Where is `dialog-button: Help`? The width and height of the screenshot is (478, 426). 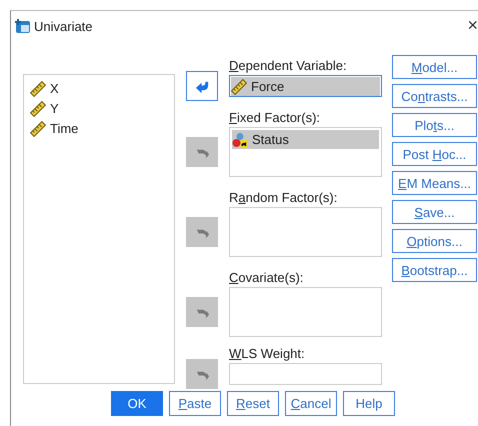 dialog-button: Help is located at coordinates (369, 403).